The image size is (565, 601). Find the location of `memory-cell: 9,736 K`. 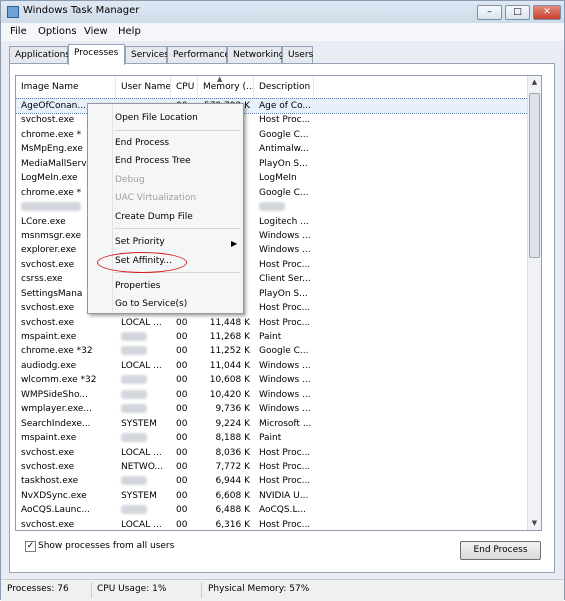

memory-cell: 9,736 K is located at coordinates (232, 409).